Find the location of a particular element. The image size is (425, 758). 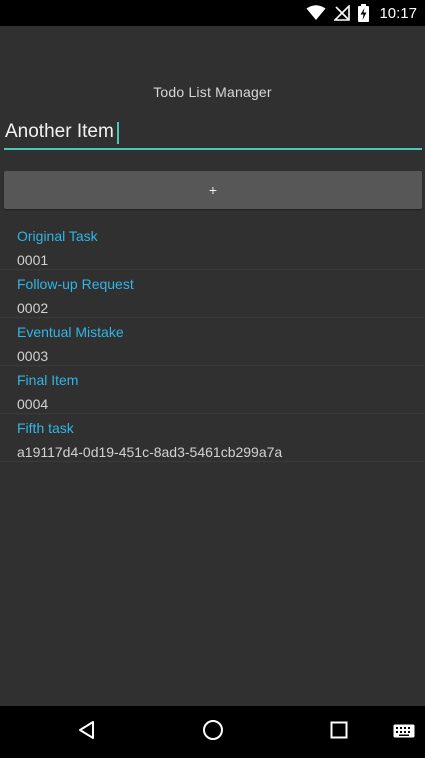

wifi-icon is located at coordinates (316, 13).